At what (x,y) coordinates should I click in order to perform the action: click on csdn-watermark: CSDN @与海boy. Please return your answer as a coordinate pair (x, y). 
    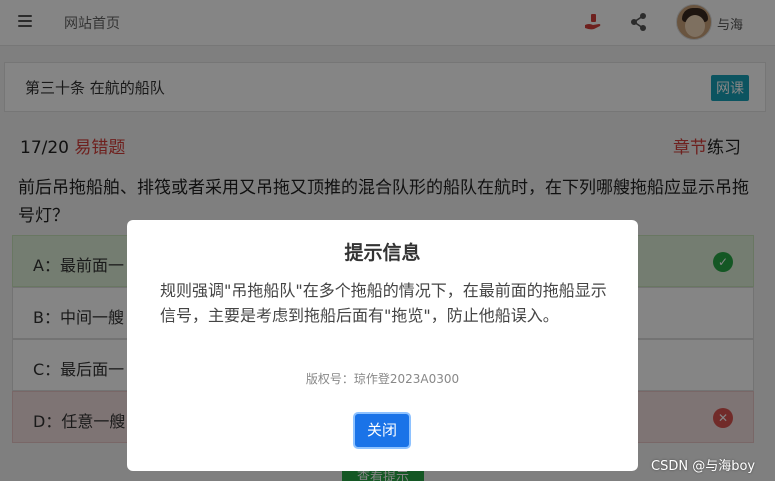
    Looking at the image, I should click on (703, 466).